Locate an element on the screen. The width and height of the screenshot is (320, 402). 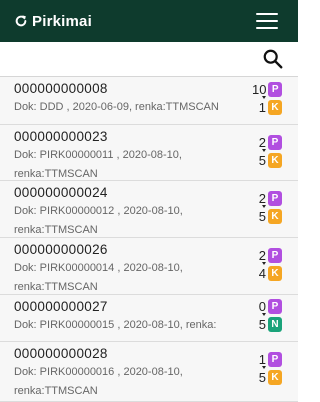
count-k: 1 is located at coordinates (262, 107).